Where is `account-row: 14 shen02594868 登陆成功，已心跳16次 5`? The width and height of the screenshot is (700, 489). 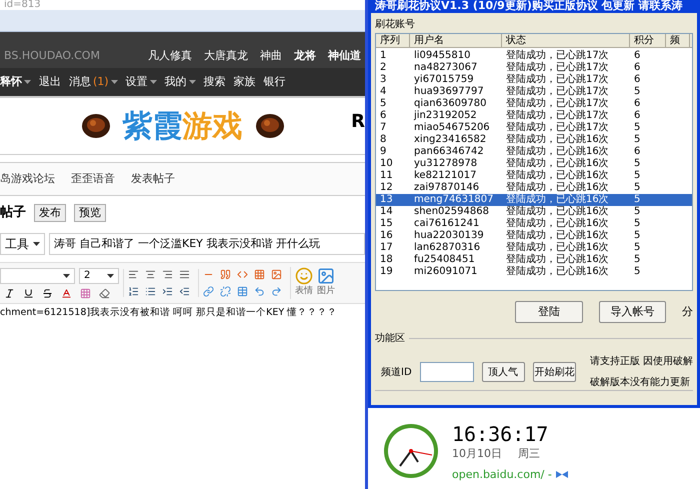 account-row: 14 shen02594868 登陆成功，已心跳16次 5 is located at coordinates (534, 212).